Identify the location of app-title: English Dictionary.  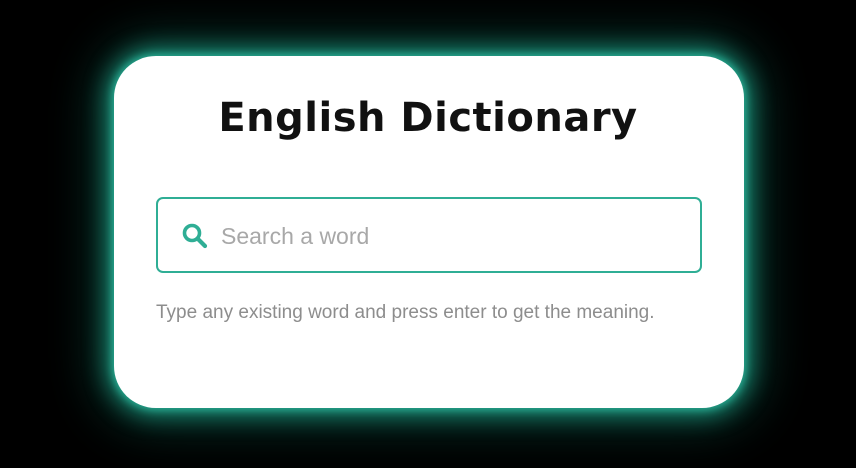
(428, 118).